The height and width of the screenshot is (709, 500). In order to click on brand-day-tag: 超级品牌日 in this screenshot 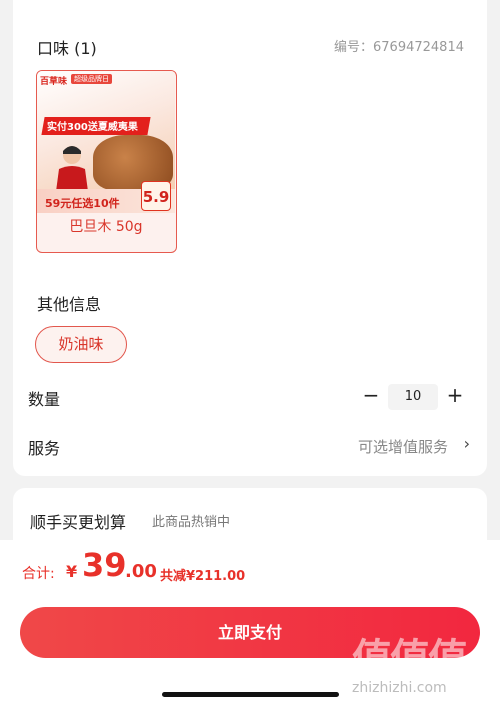, I will do `click(91, 79)`.